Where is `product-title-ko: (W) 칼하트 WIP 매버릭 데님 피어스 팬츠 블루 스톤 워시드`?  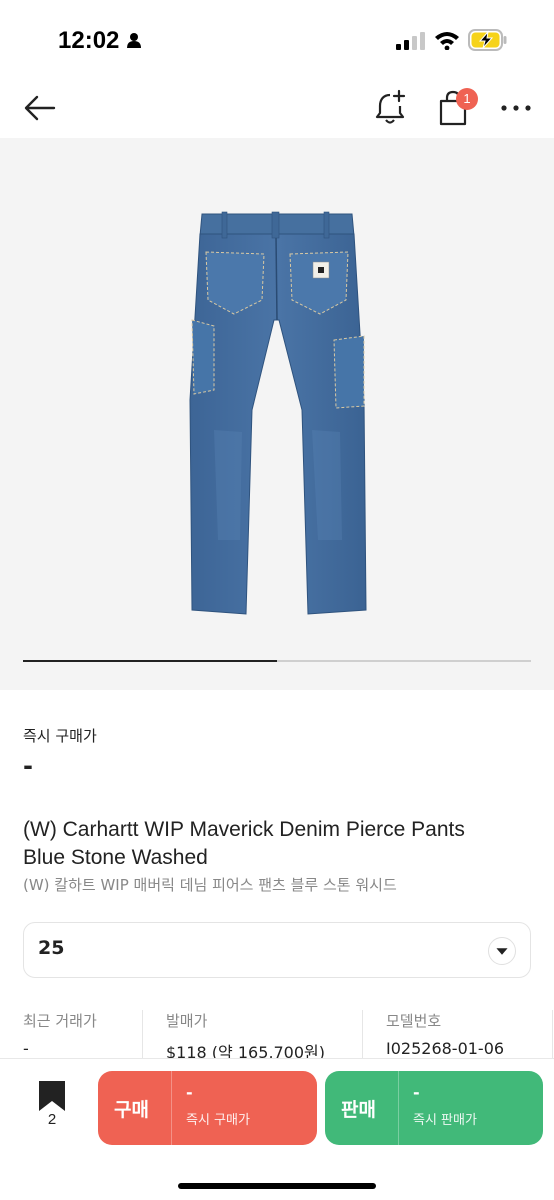 product-title-ko: (W) 칼하트 WIP 매버릭 데님 피어스 팬츠 블루 스톤 워시드 is located at coordinates (210, 885).